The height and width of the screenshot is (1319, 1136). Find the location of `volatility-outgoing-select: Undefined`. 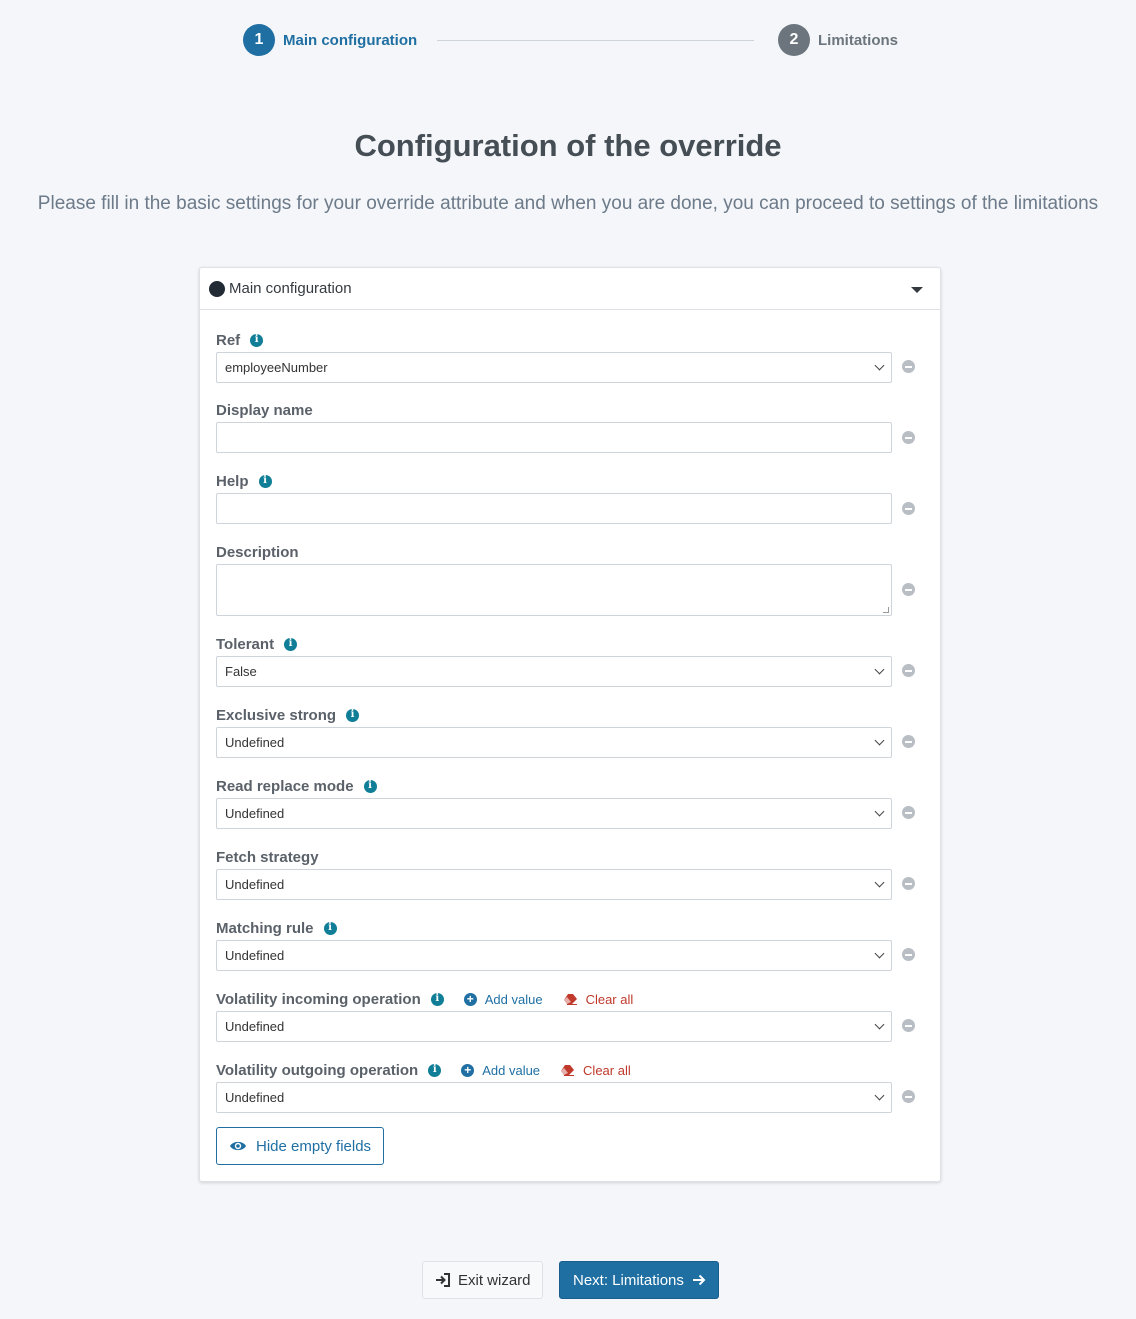

volatility-outgoing-select: Undefined is located at coordinates (554, 1097).